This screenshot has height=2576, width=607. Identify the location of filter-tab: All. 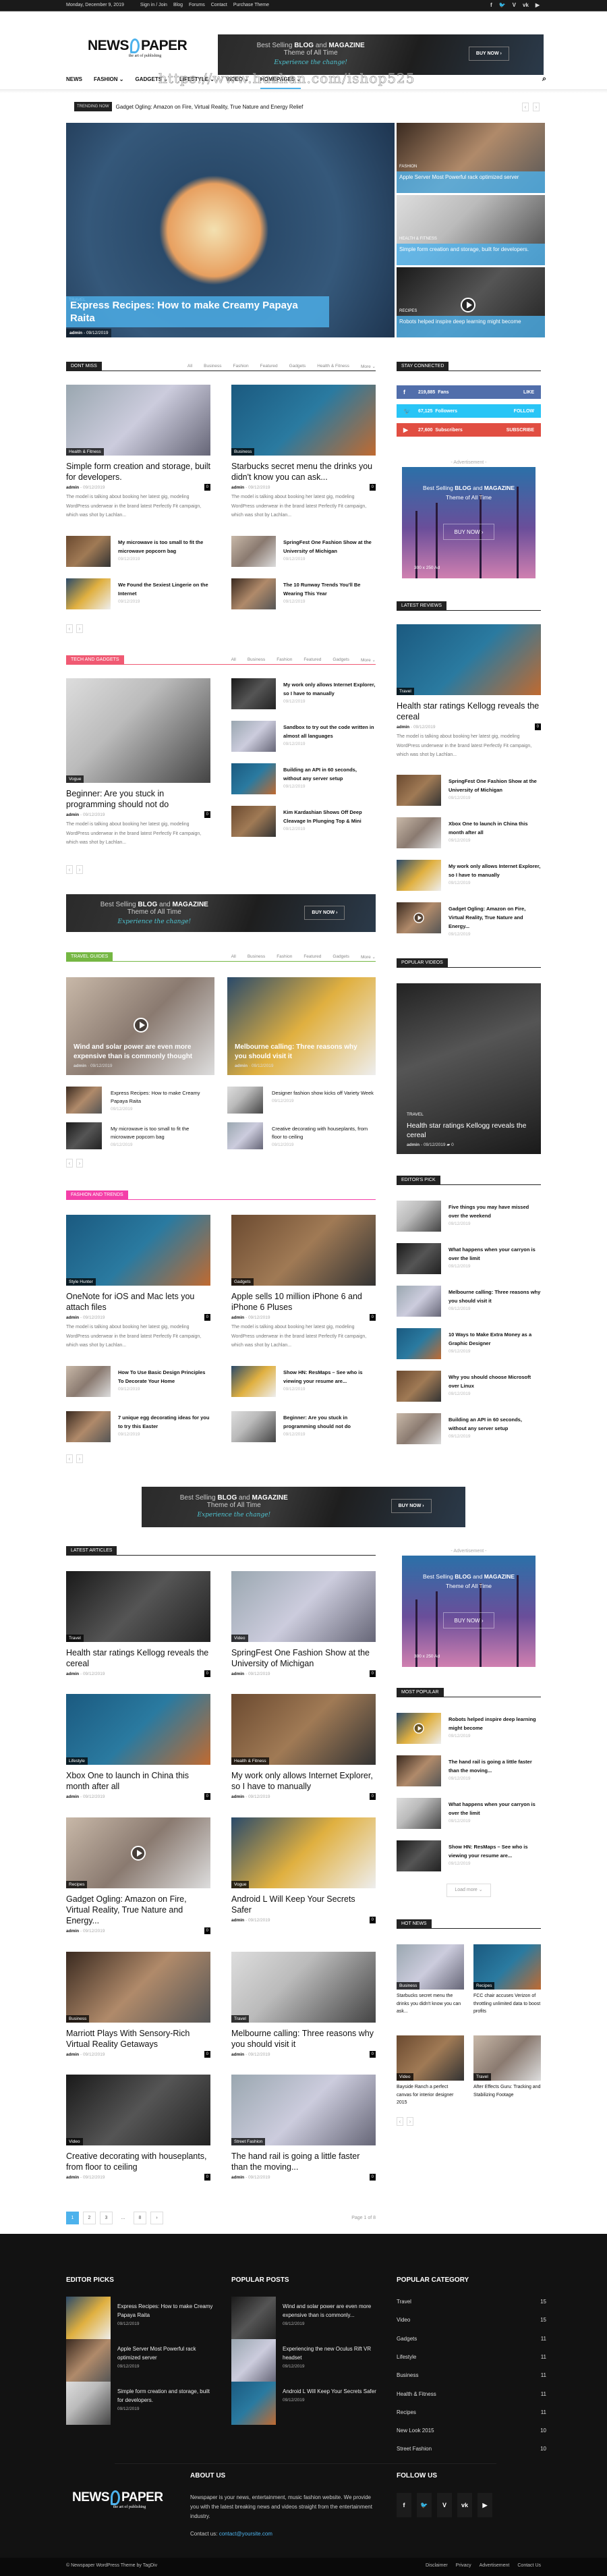
(233, 660).